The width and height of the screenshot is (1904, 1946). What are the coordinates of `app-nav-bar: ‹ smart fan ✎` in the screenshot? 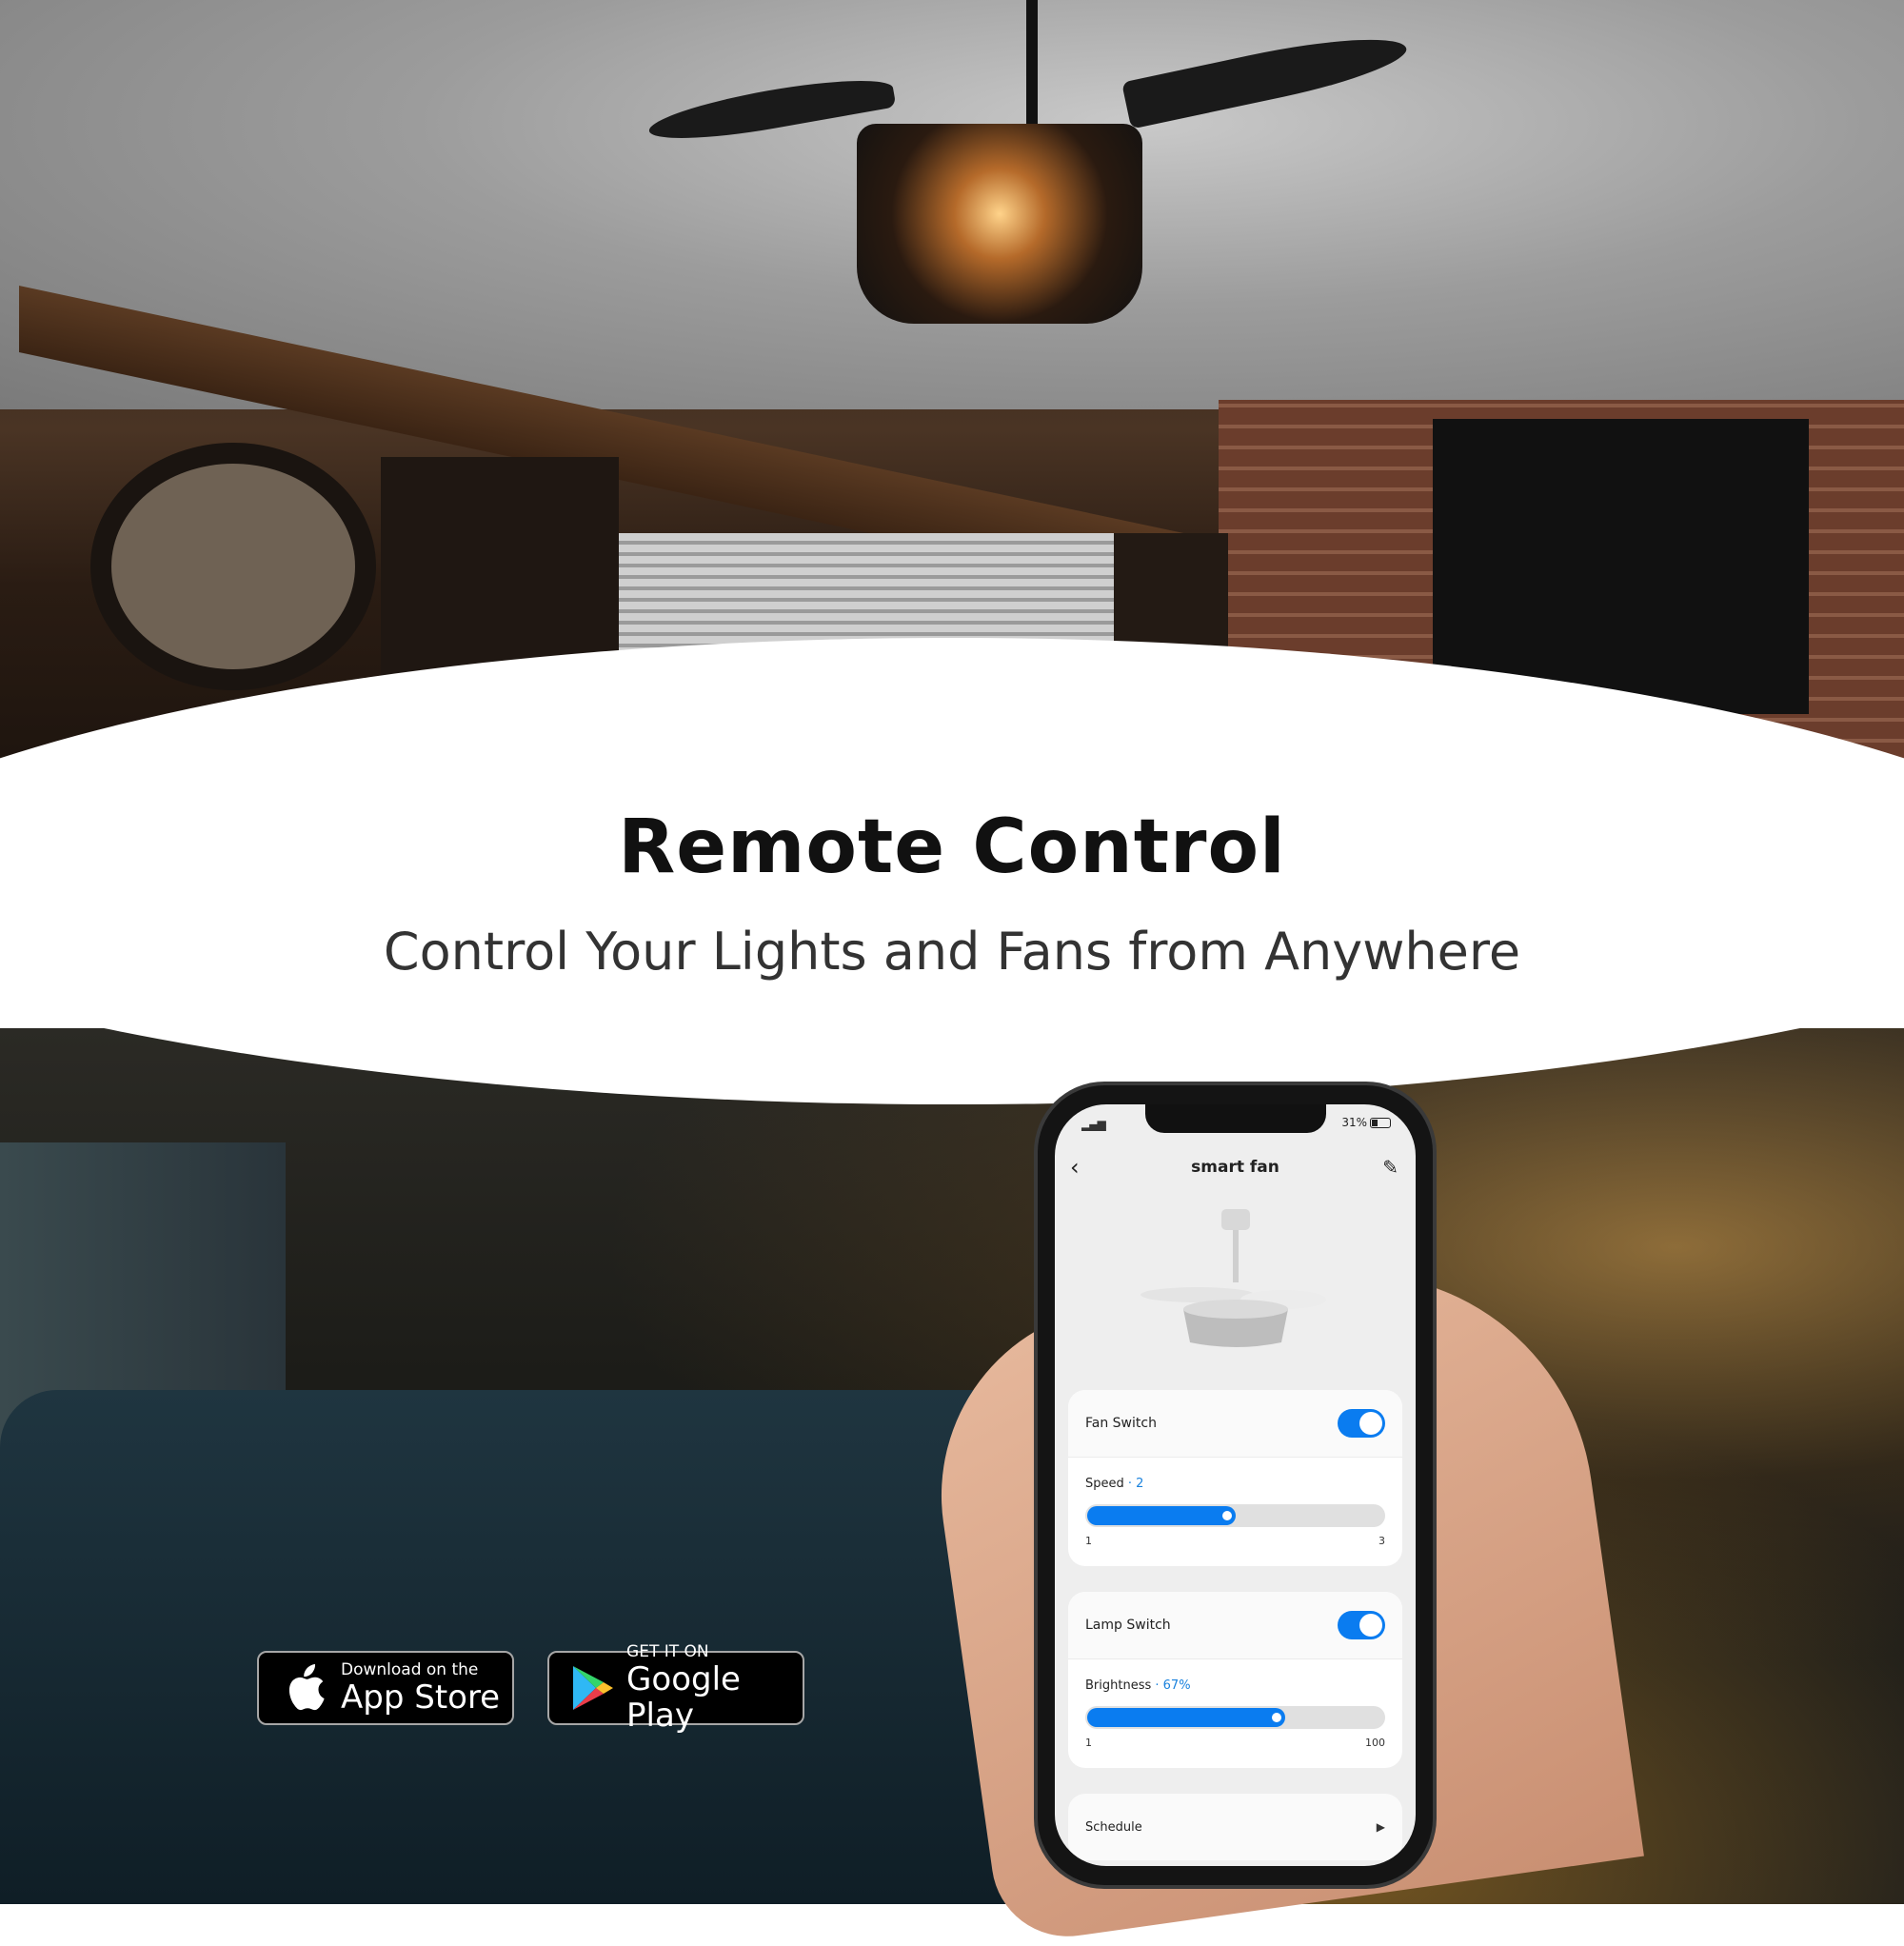 It's located at (1235, 1169).